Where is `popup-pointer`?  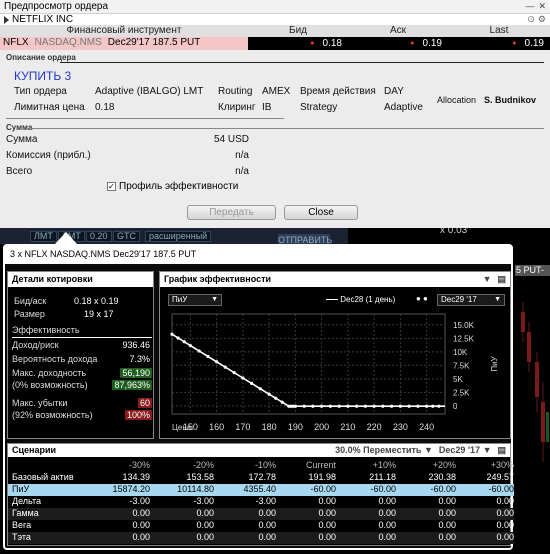
popup-pointer is located at coordinates (66, 238).